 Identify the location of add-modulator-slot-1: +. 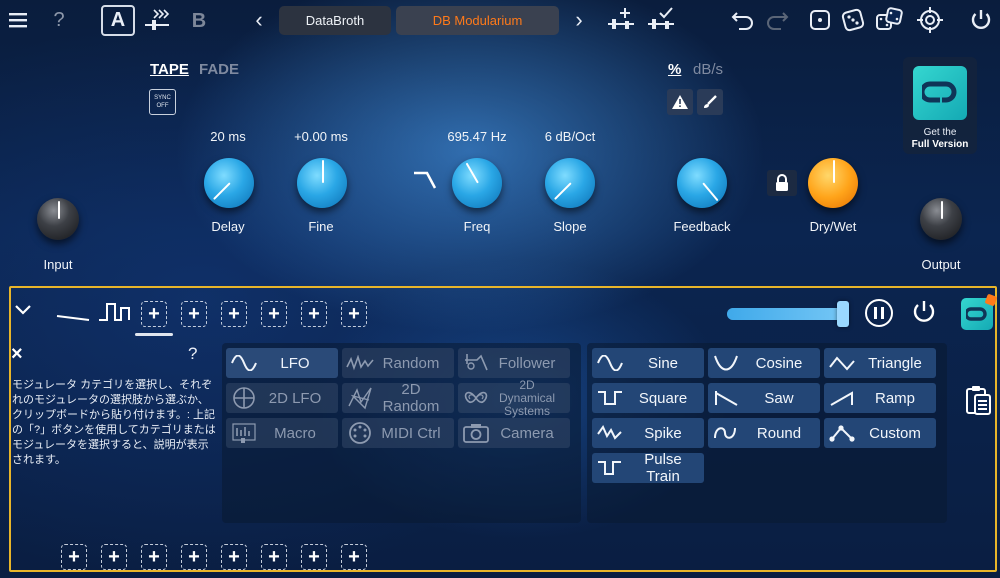
(154, 314).